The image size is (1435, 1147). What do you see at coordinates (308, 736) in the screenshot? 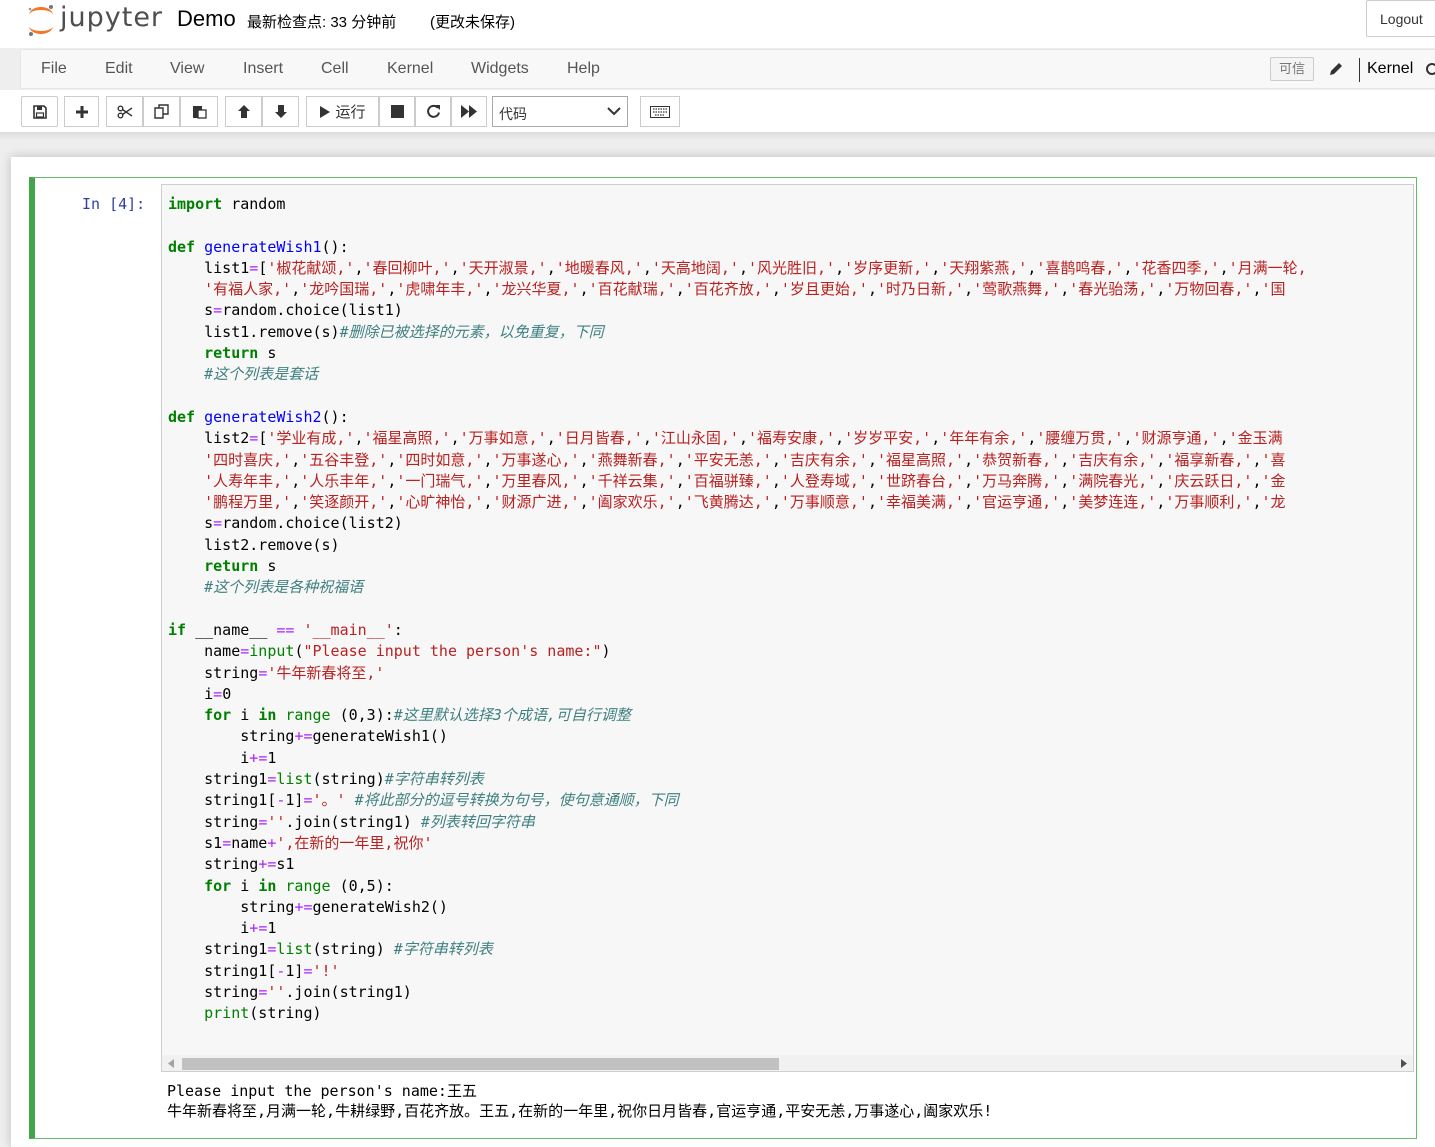
I see `code-line: string+=generateWish1()` at bounding box center [308, 736].